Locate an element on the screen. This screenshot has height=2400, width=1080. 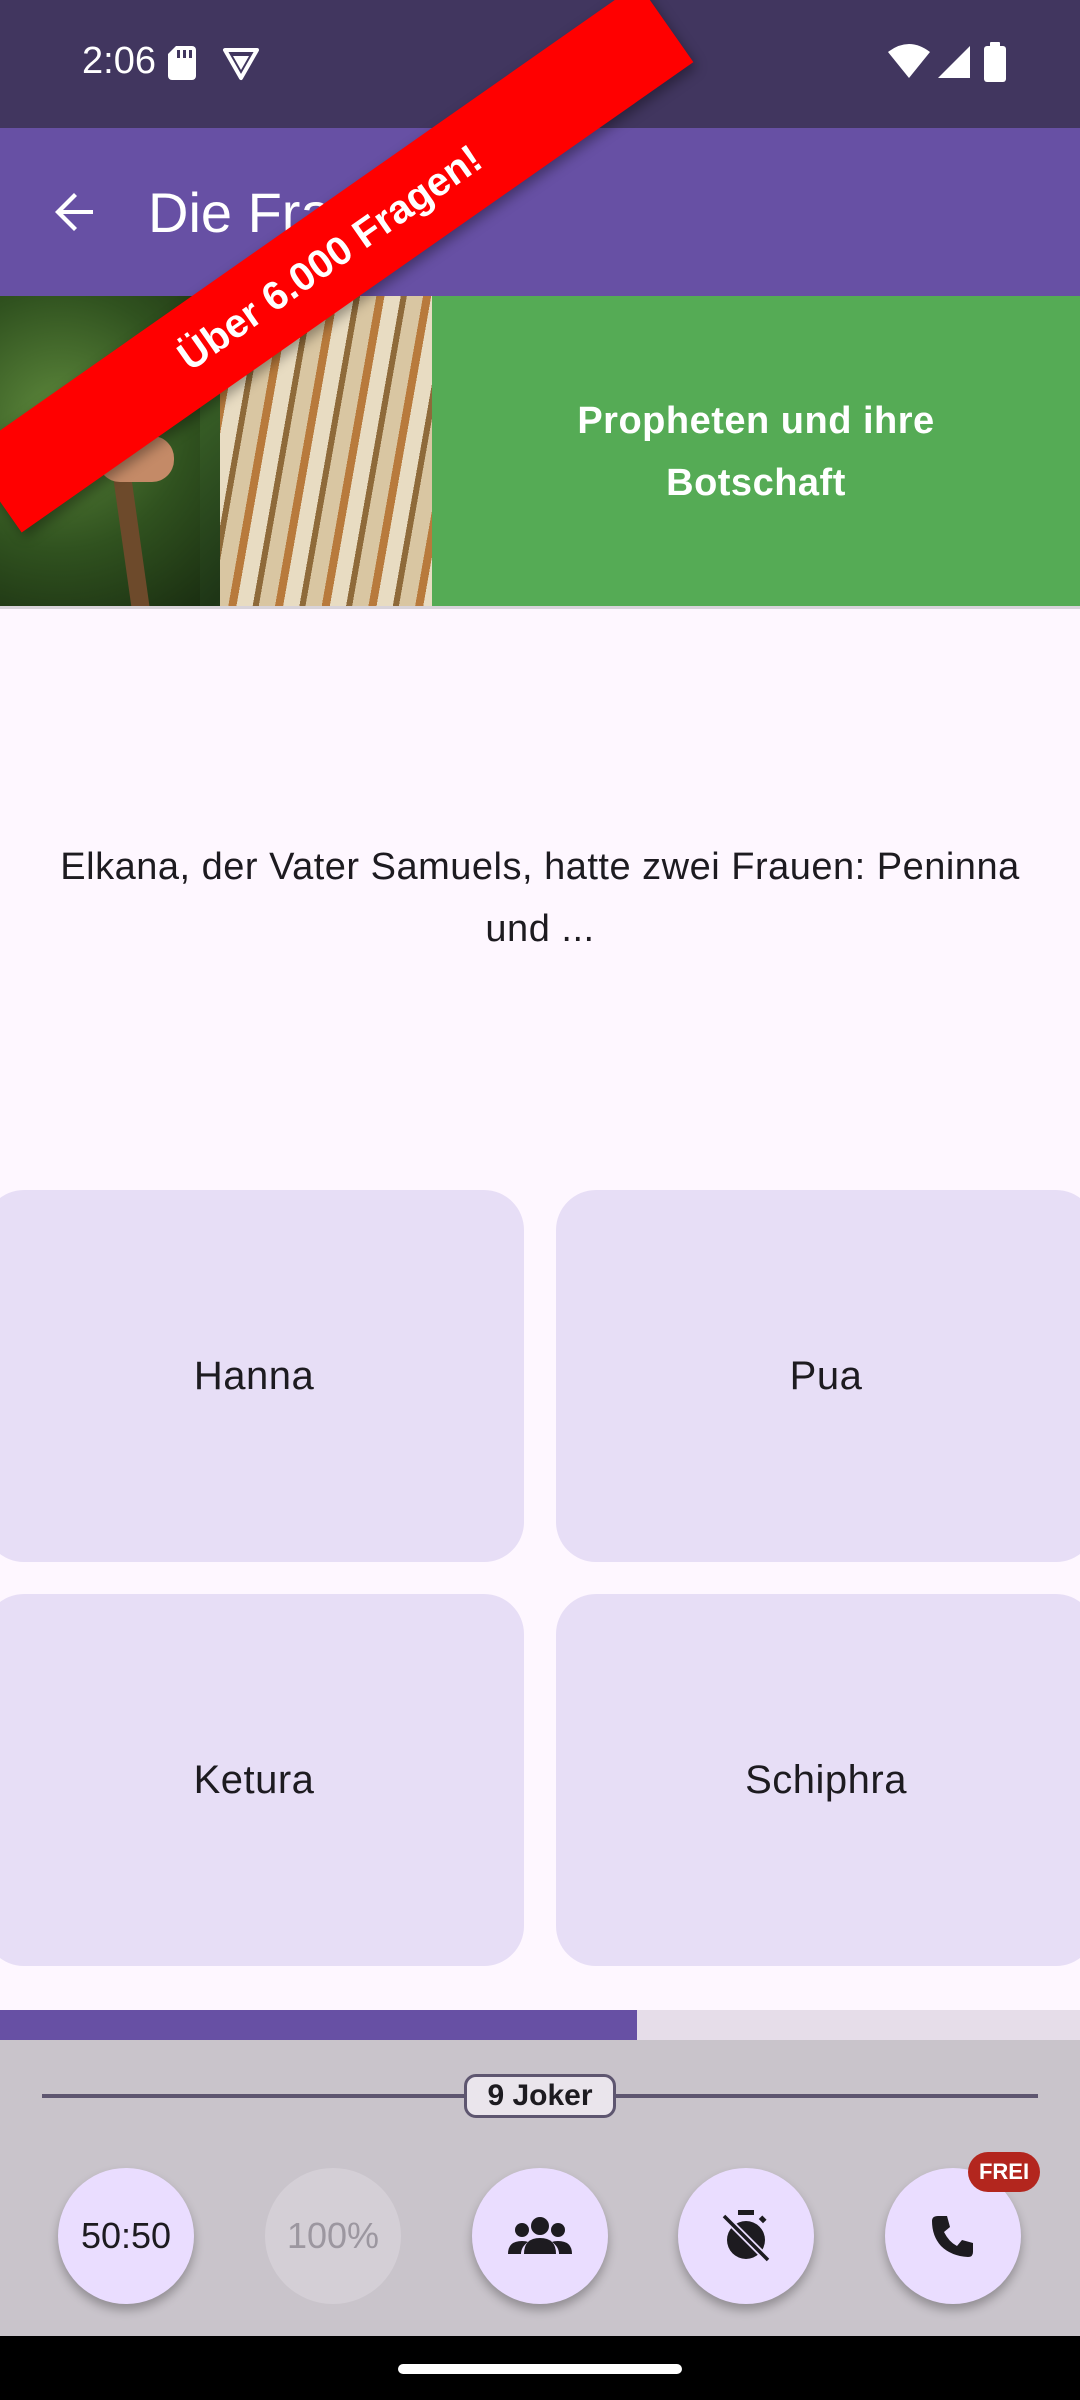
category-label-box: Propheten und ihre Botschaft is located at coordinates (756, 452).